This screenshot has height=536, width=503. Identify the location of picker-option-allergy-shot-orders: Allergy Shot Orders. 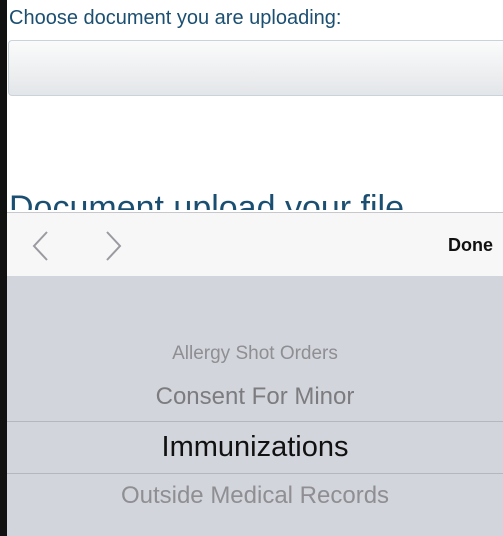
(255, 354).